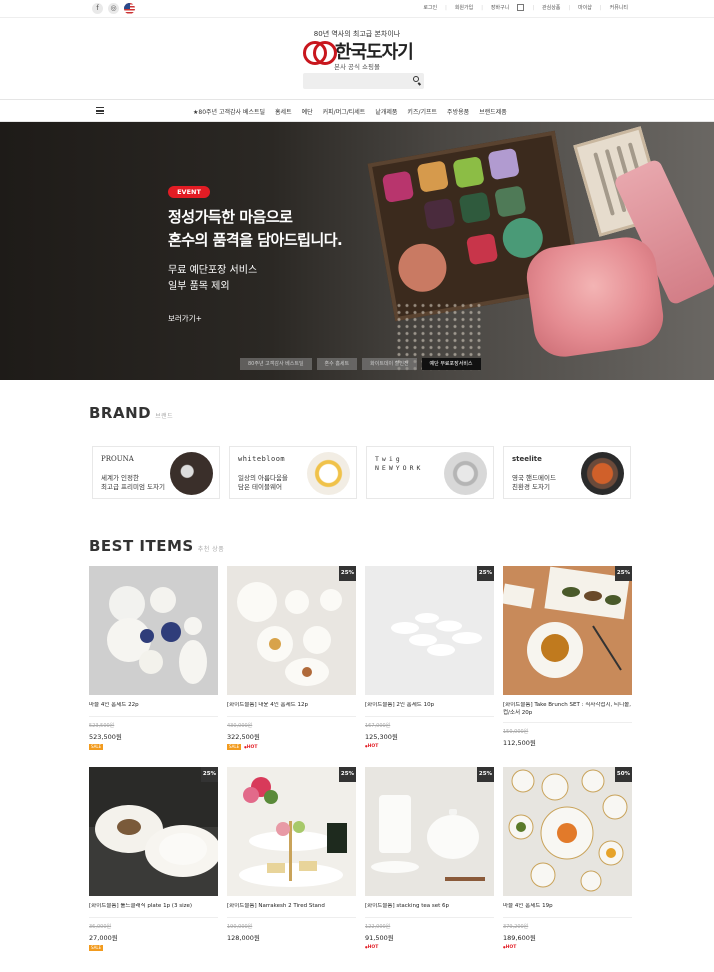  What do you see at coordinates (451, 364) in the screenshot?
I see `hero-tab-active: 예단 무료포장서비스` at bounding box center [451, 364].